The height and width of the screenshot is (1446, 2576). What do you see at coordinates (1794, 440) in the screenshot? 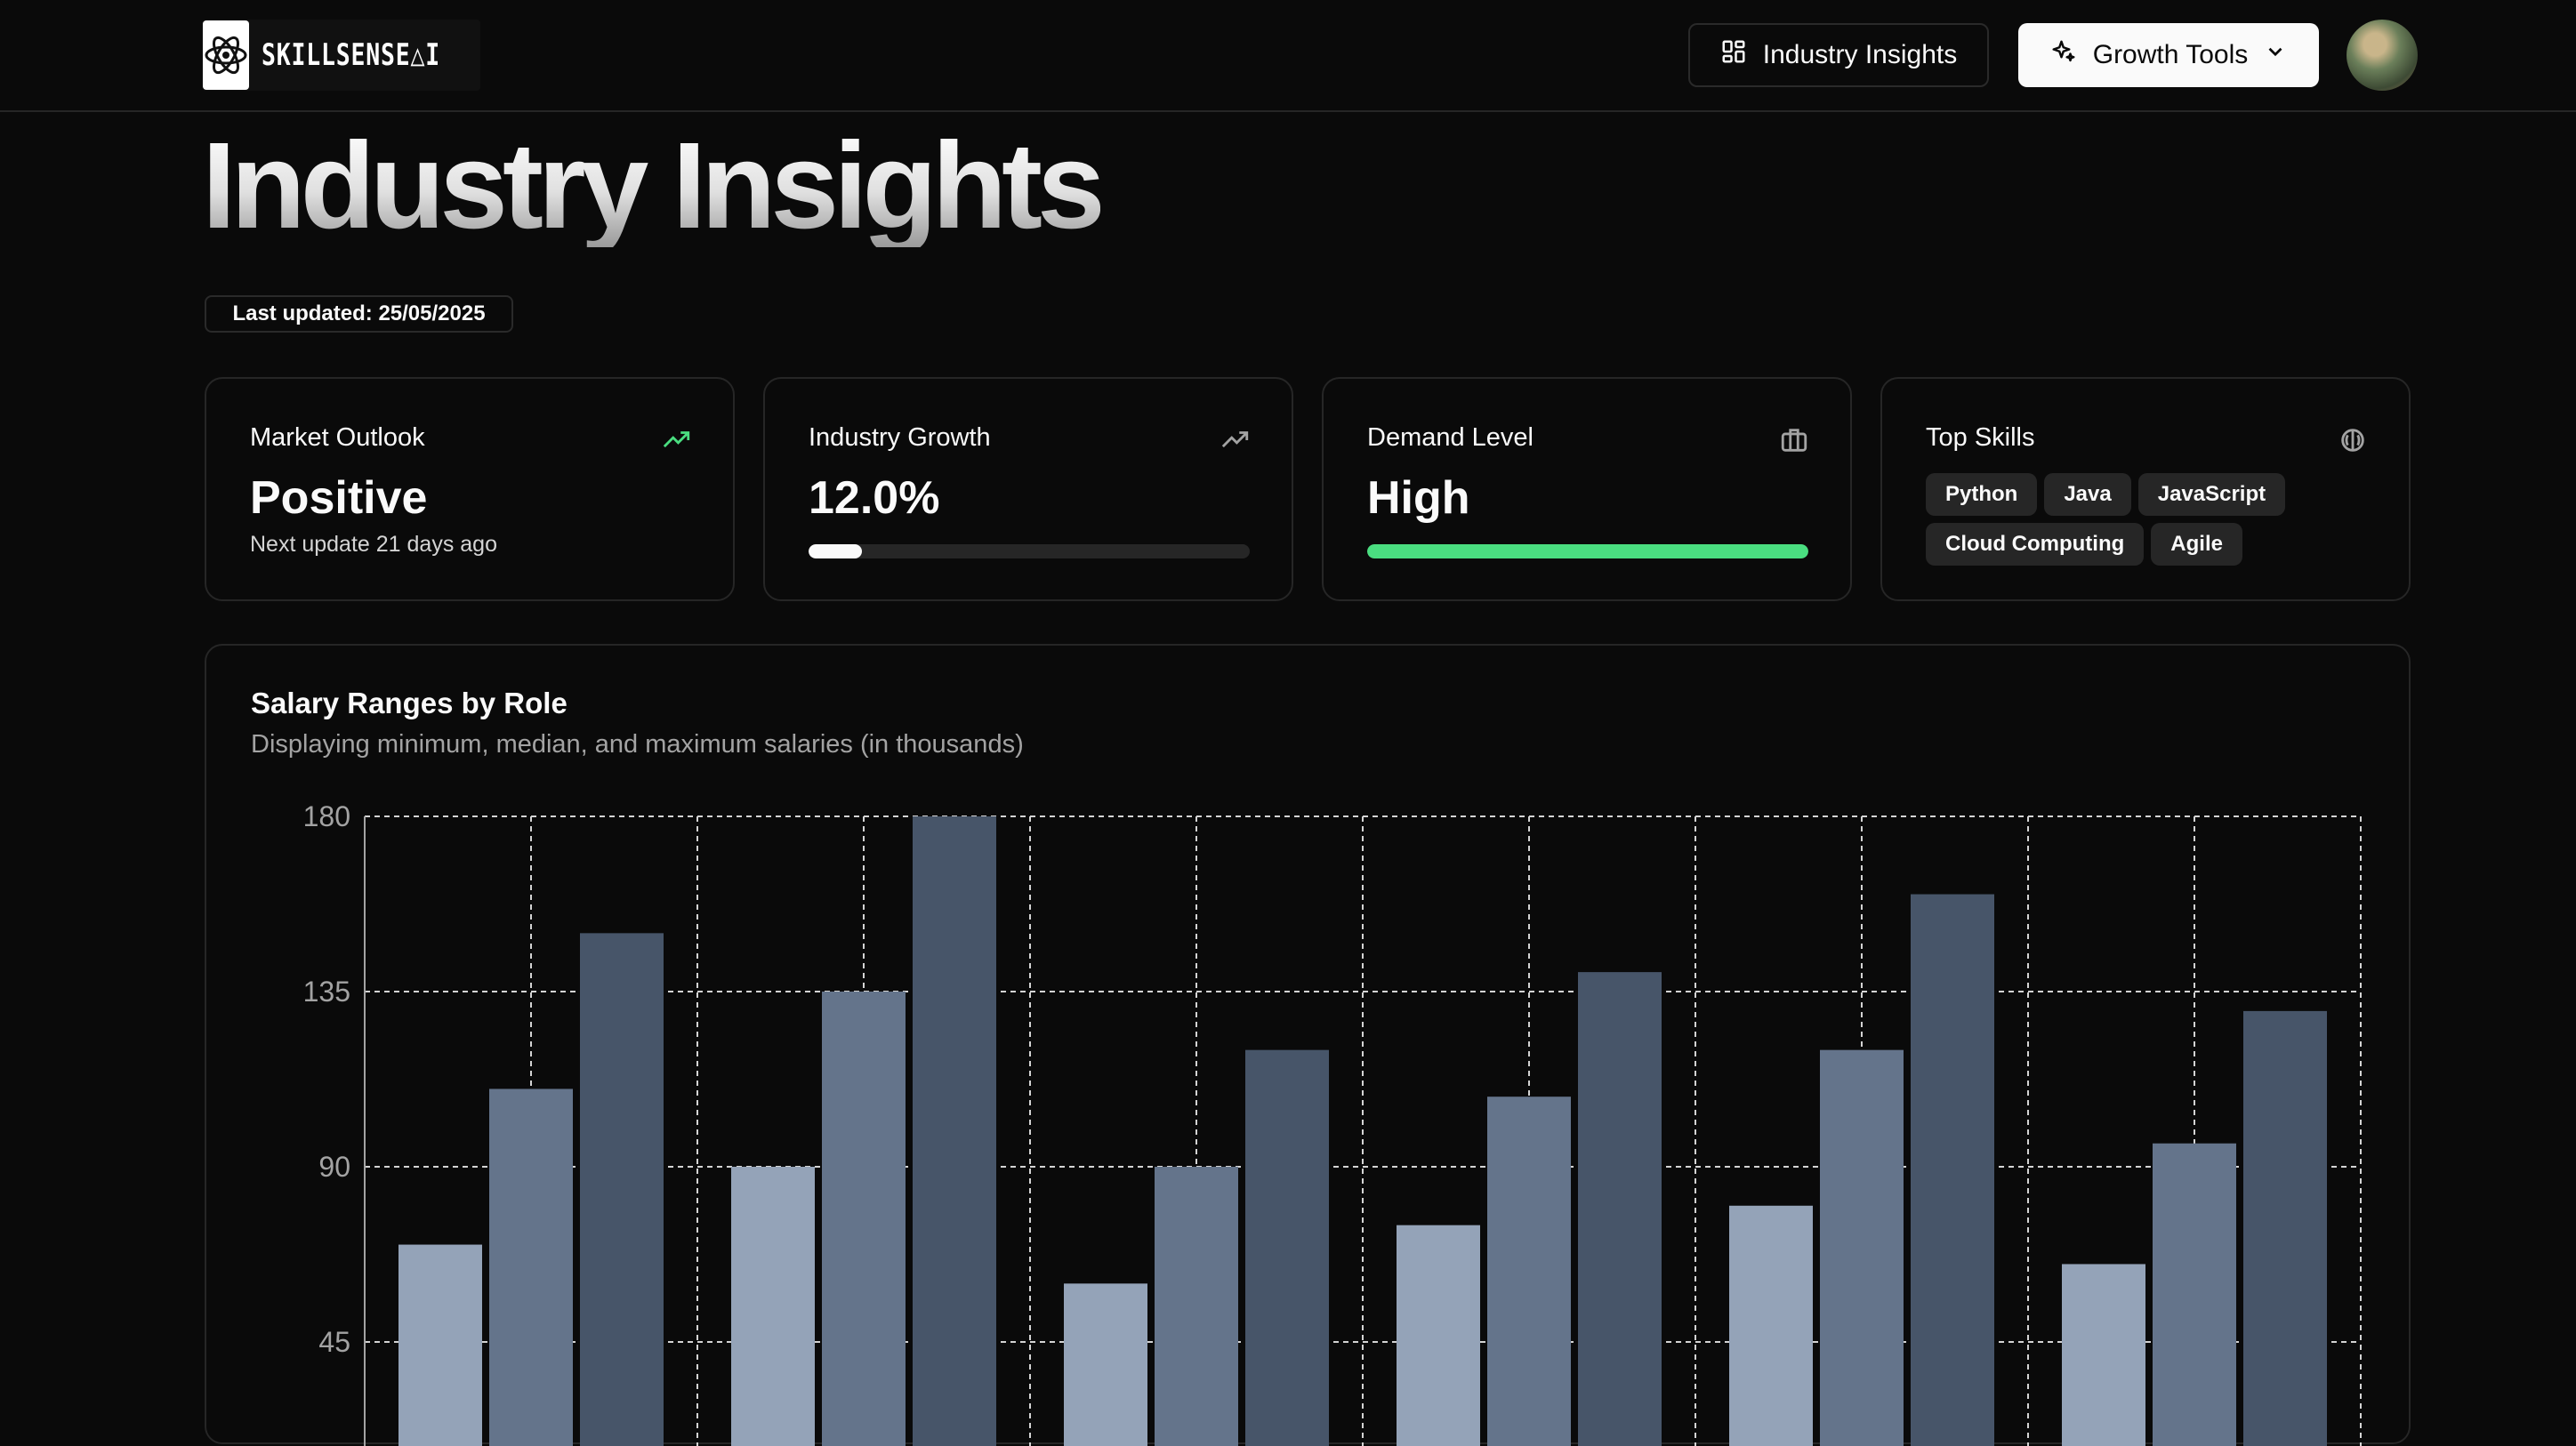
I see `briefcase-icon` at bounding box center [1794, 440].